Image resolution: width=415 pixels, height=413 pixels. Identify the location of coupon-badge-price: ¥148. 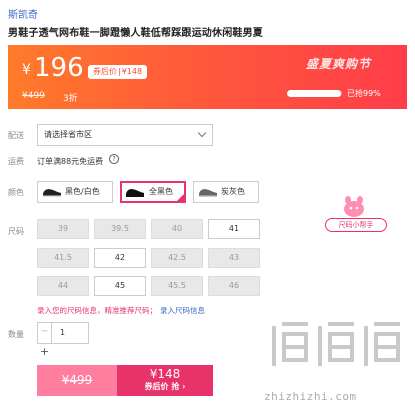
(132, 71).